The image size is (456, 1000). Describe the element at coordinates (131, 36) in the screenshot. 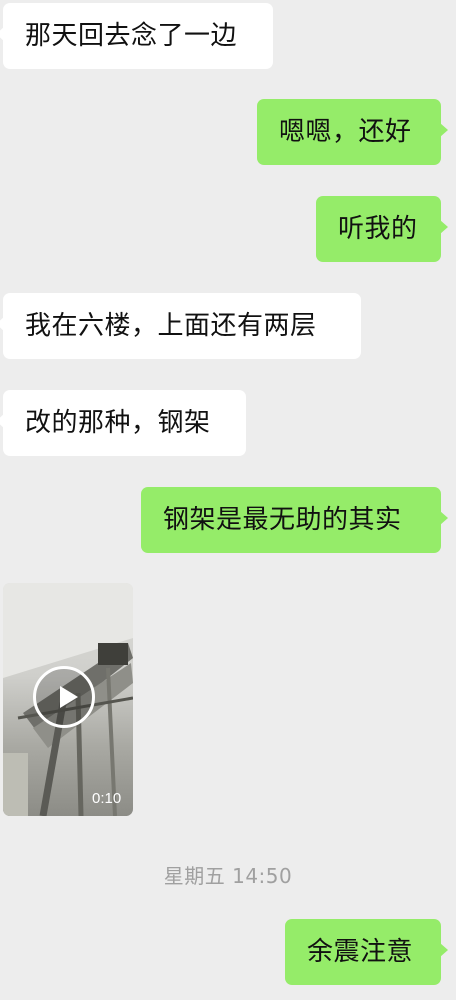

I see `message-text: 那天回去念了一边` at that location.